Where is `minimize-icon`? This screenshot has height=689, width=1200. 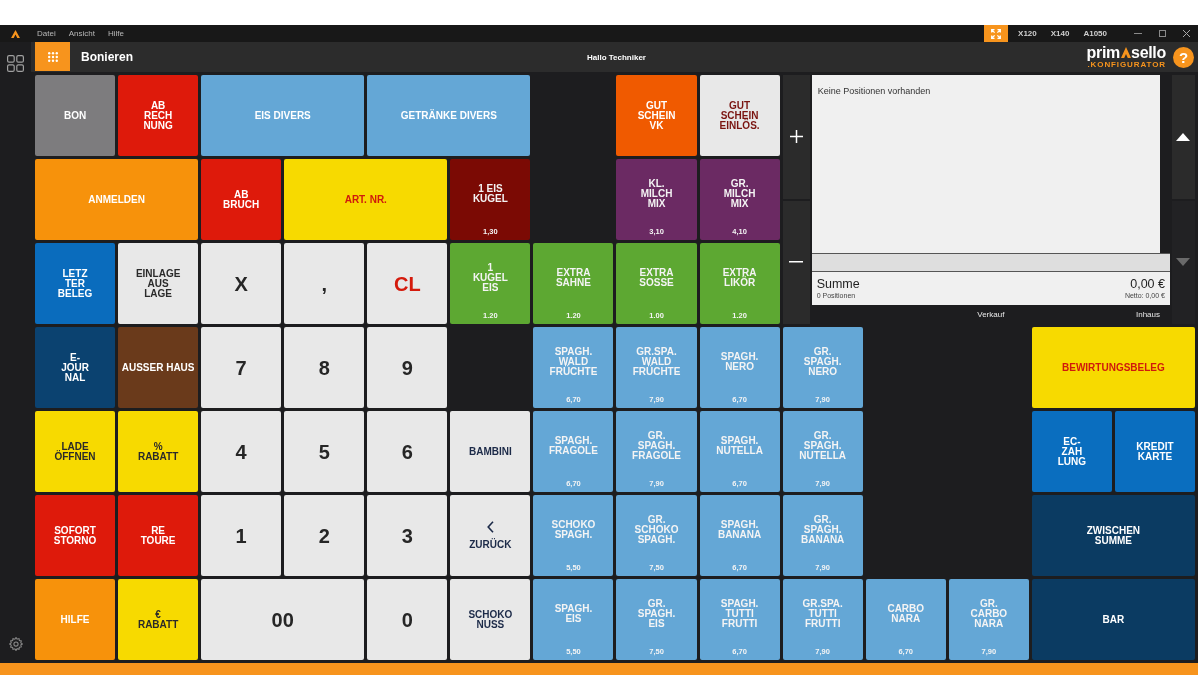 minimize-icon is located at coordinates (1138, 33).